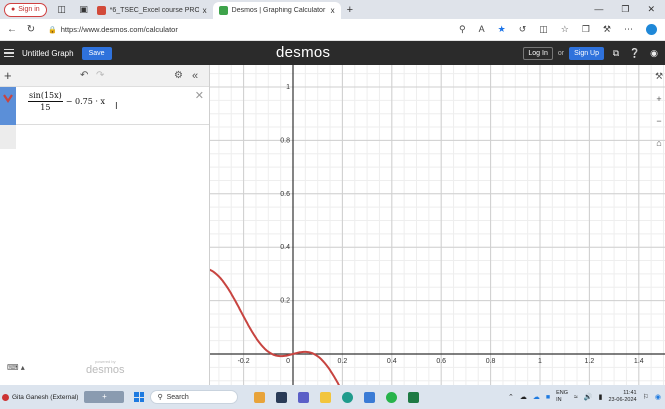  I want to click on tab-excel-project: *6_TSEC_Excel course PROJECT ( x, so click(152, 10).